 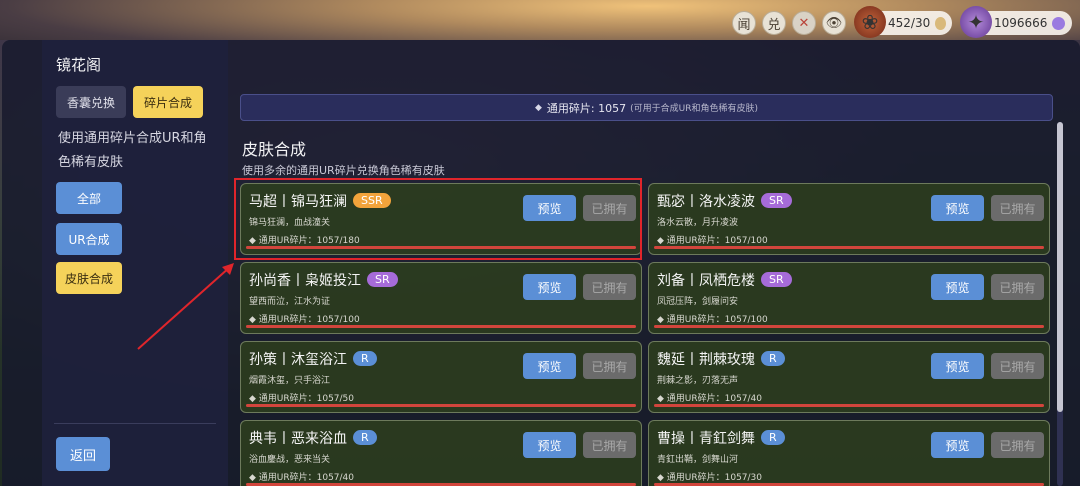 I want to click on sachet-icon: ❀, so click(x=870, y=22).